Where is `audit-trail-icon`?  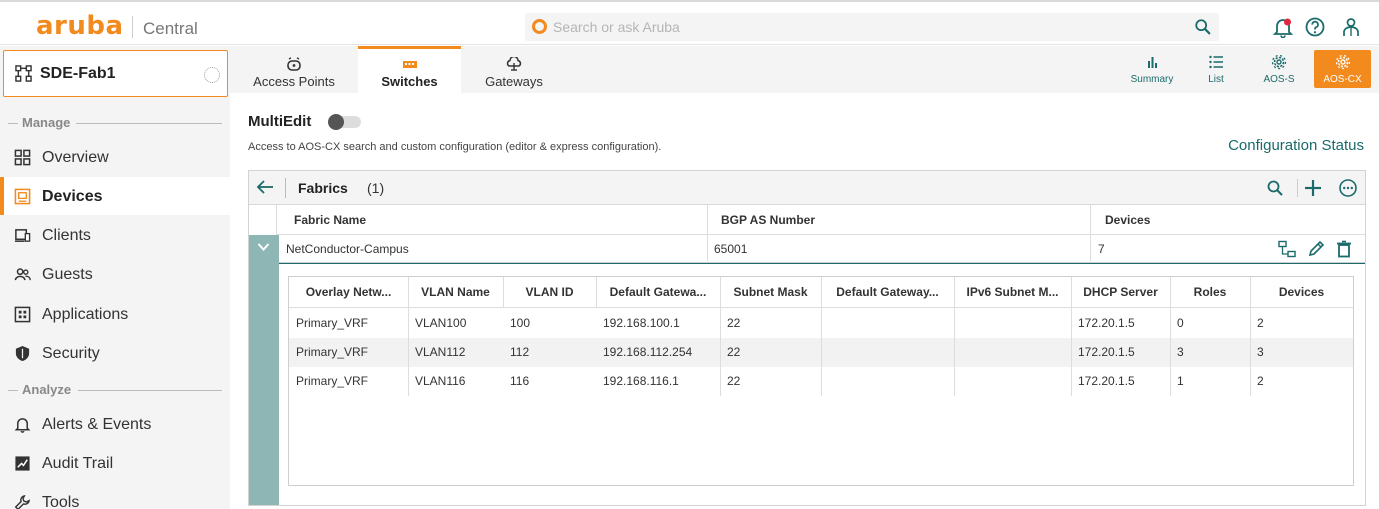
audit-trail-icon is located at coordinates (22, 463).